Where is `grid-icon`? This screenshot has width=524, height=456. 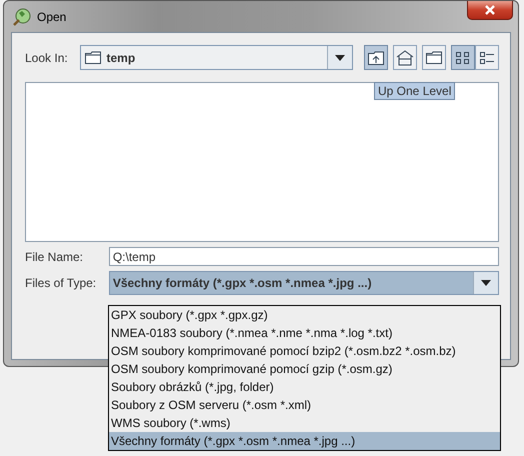 grid-icon is located at coordinates (463, 58).